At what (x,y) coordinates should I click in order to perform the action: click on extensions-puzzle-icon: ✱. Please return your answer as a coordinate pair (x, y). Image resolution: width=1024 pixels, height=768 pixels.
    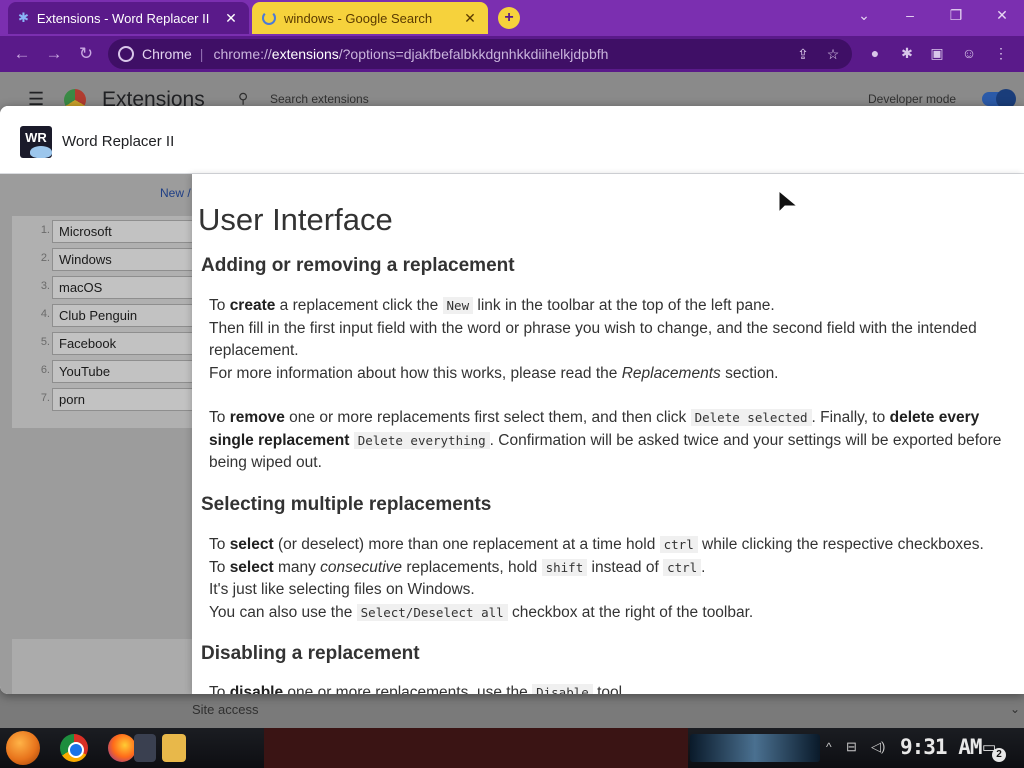
    Looking at the image, I should click on (907, 53).